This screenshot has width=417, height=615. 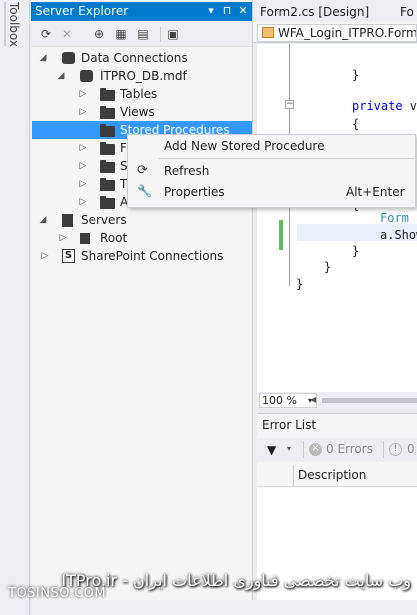 What do you see at coordinates (413, 106) in the screenshot?
I see `code-text: vo` at bounding box center [413, 106].